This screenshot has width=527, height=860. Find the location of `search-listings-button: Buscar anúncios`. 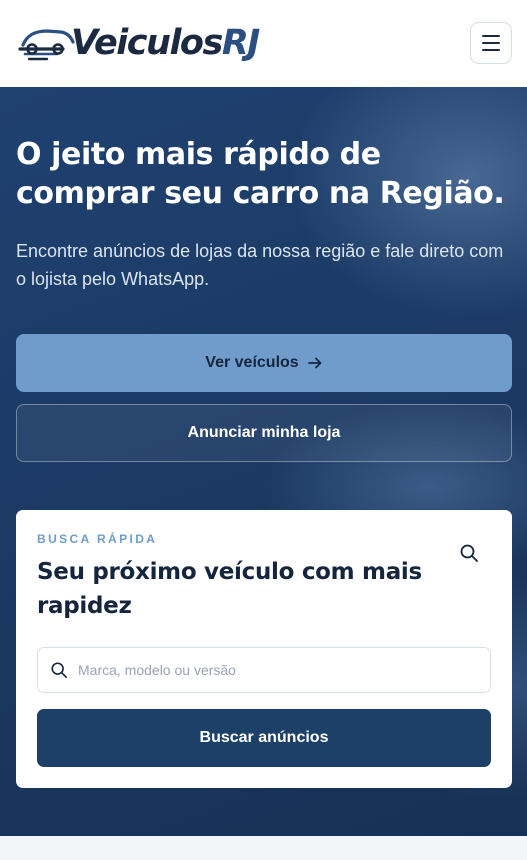

search-listings-button: Buscar anúncios is located at coordinates (264, 738).